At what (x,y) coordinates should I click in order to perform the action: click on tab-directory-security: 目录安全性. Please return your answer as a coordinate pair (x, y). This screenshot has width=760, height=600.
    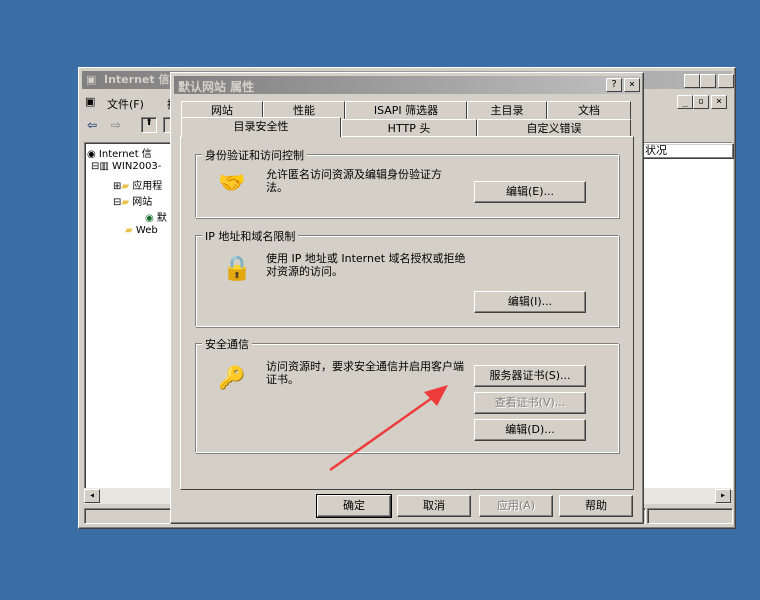
    Looking at the image, I should click on (261, 127).